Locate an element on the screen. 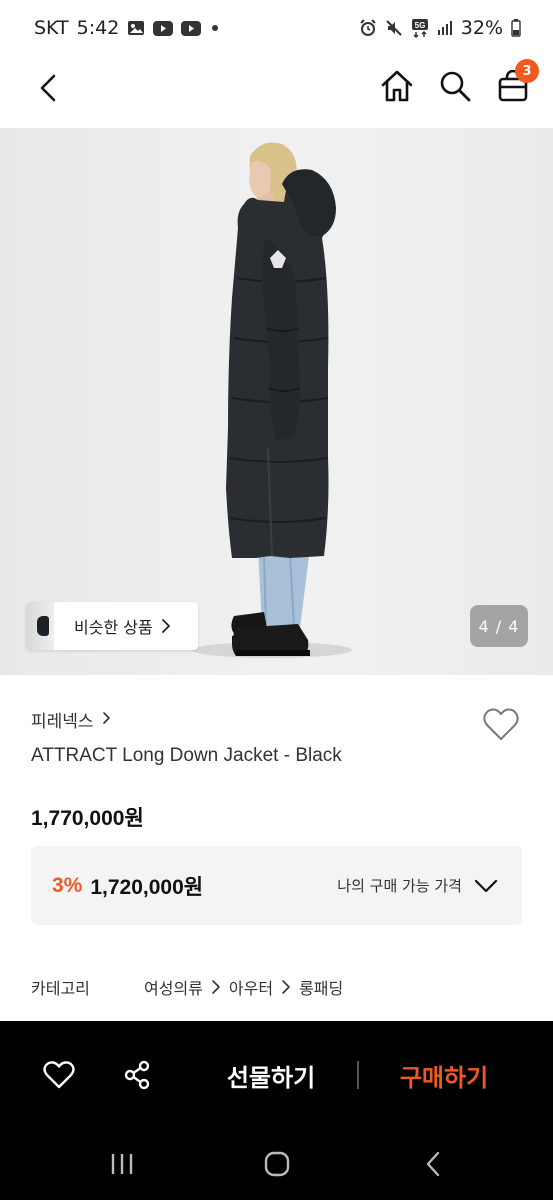  search-icon is located at coordinates (455, 86).